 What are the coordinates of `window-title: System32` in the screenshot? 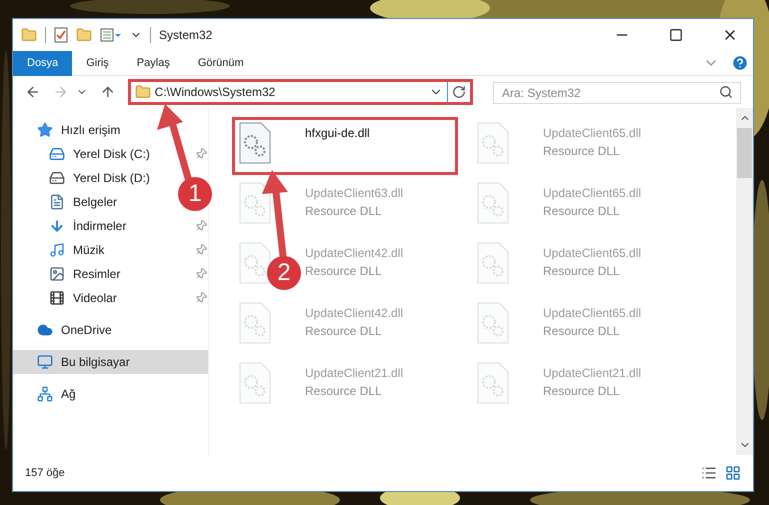 It's located at (185, 35).